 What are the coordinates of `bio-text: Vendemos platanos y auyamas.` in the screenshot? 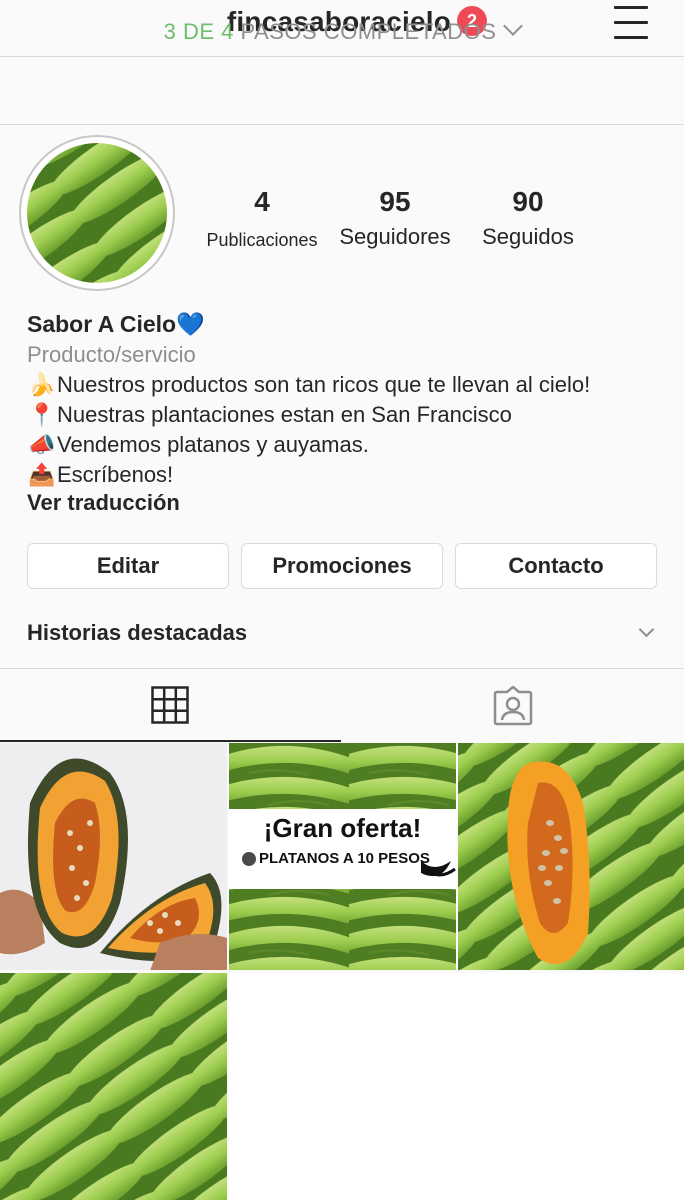 It's located at (213, 444).